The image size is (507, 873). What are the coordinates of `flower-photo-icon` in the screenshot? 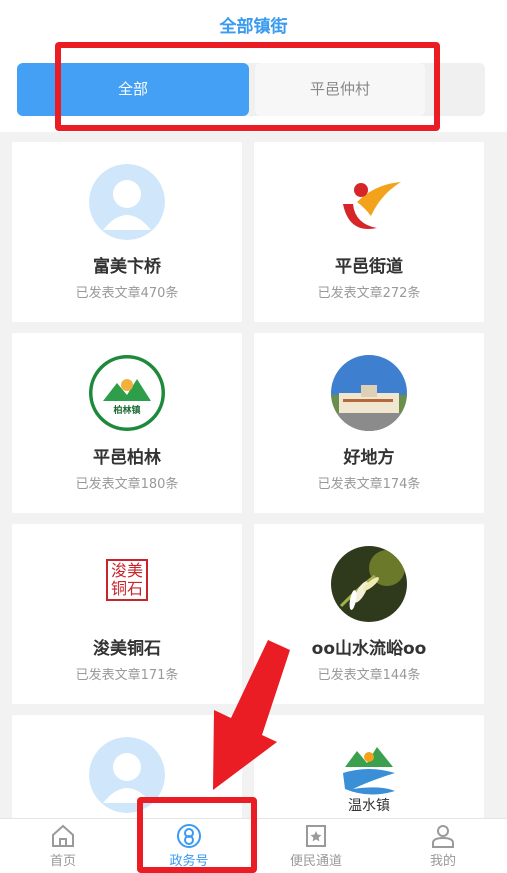 It's located at (369, 584).